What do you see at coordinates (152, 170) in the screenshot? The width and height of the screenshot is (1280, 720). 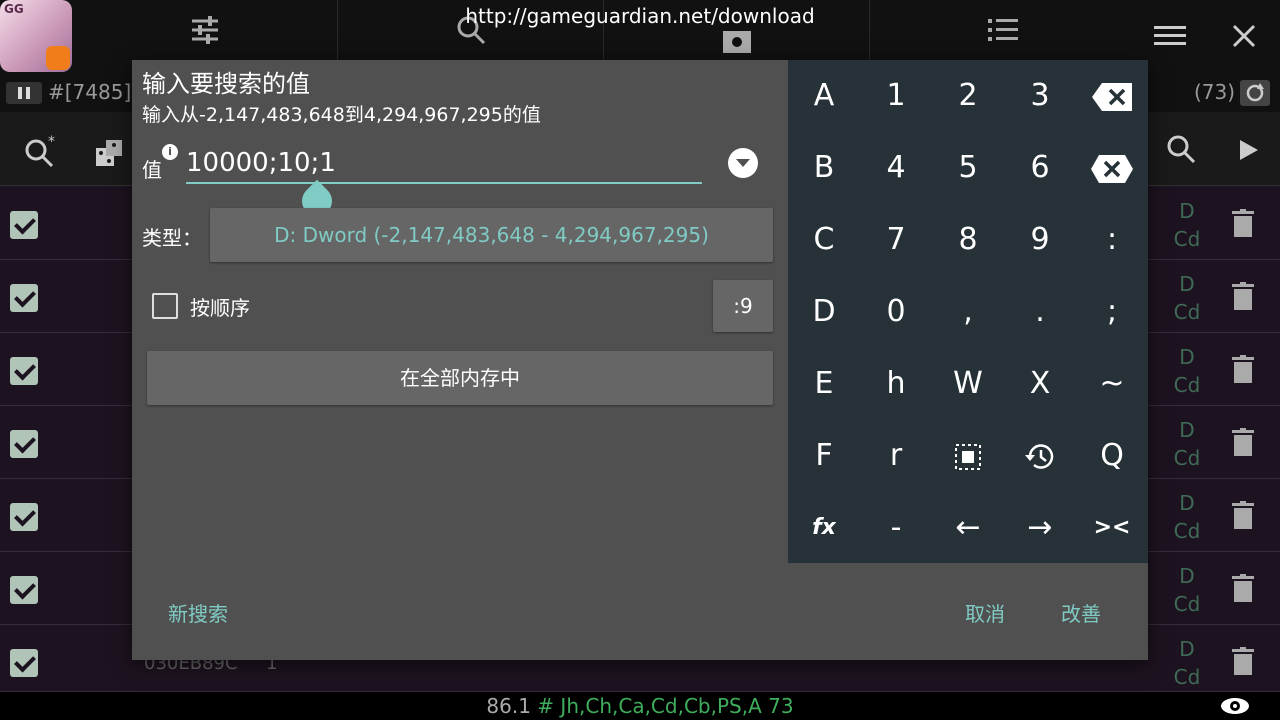 I see `value-label: 值` at bounding box center [152, 170].